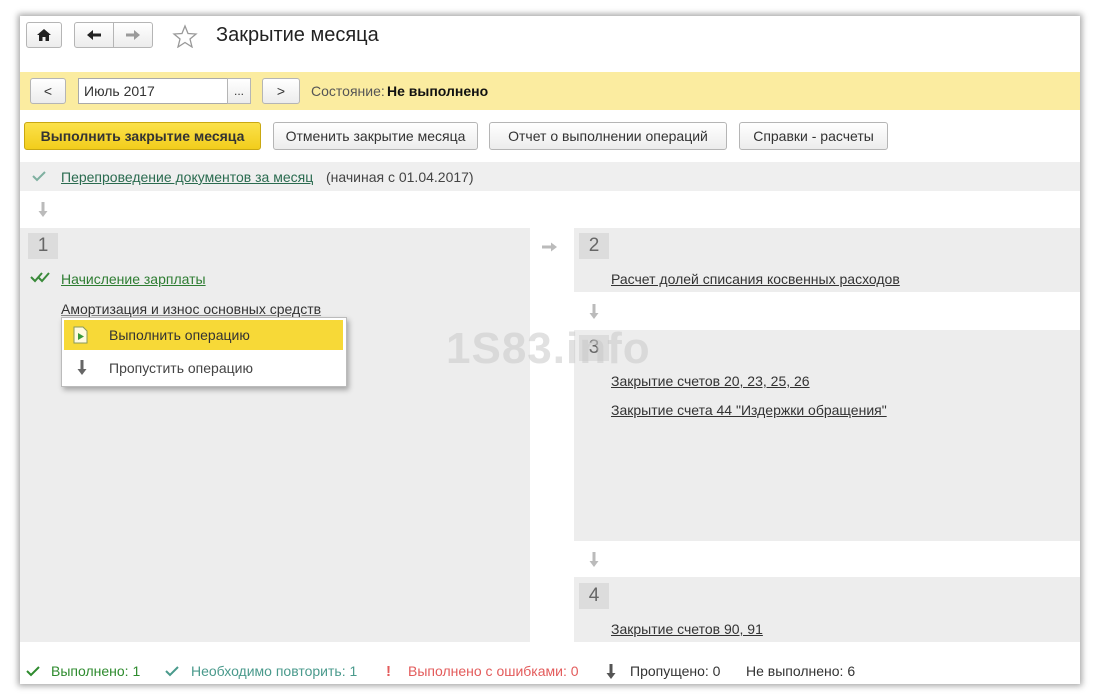 The height and width of the screenshot is (699, 1100). I want to click on repost-note: (начиная с 01.04.2017), so click(400, 177).